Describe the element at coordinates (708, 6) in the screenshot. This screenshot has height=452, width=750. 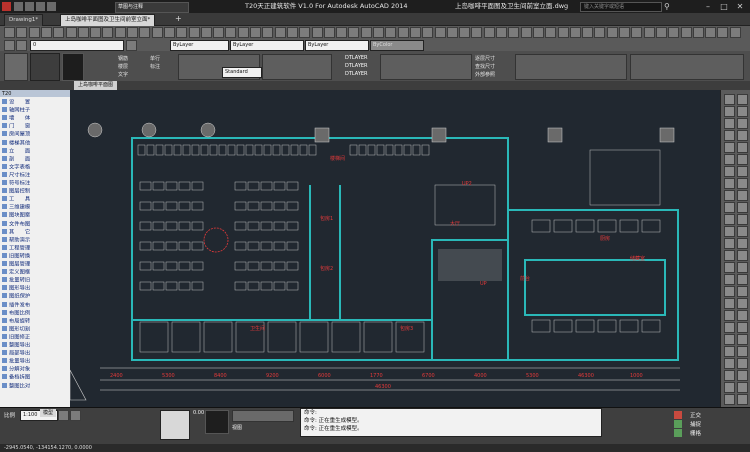
I see `minimize-button: –` at that location.